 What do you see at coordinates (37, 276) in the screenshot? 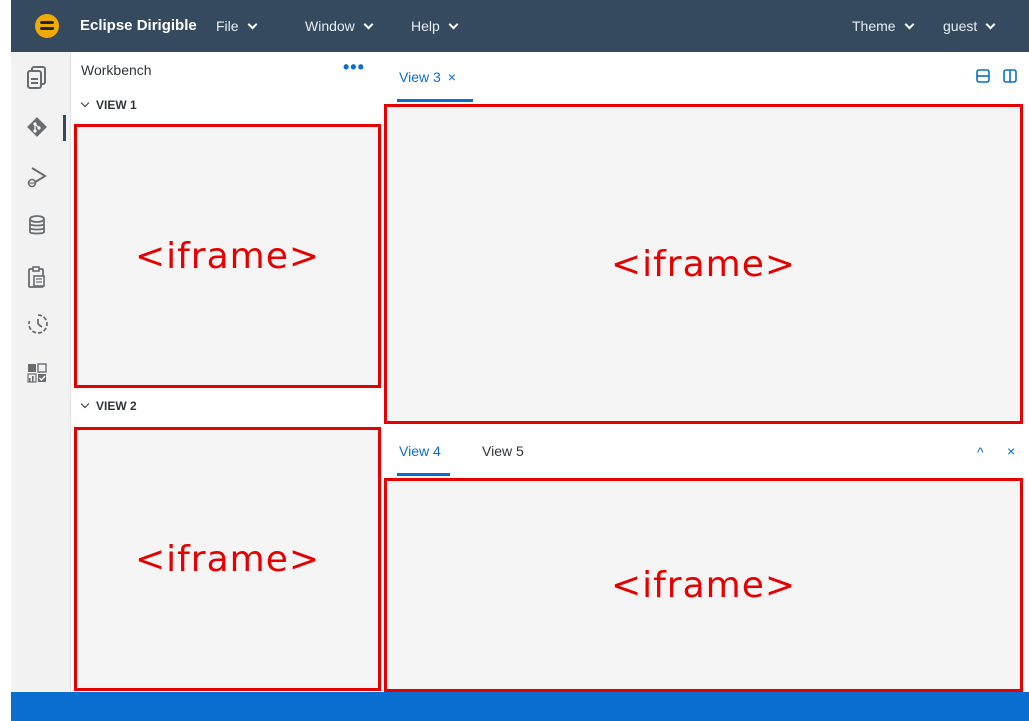
I see `clipboard-icon` at bounding box center [37, 276].